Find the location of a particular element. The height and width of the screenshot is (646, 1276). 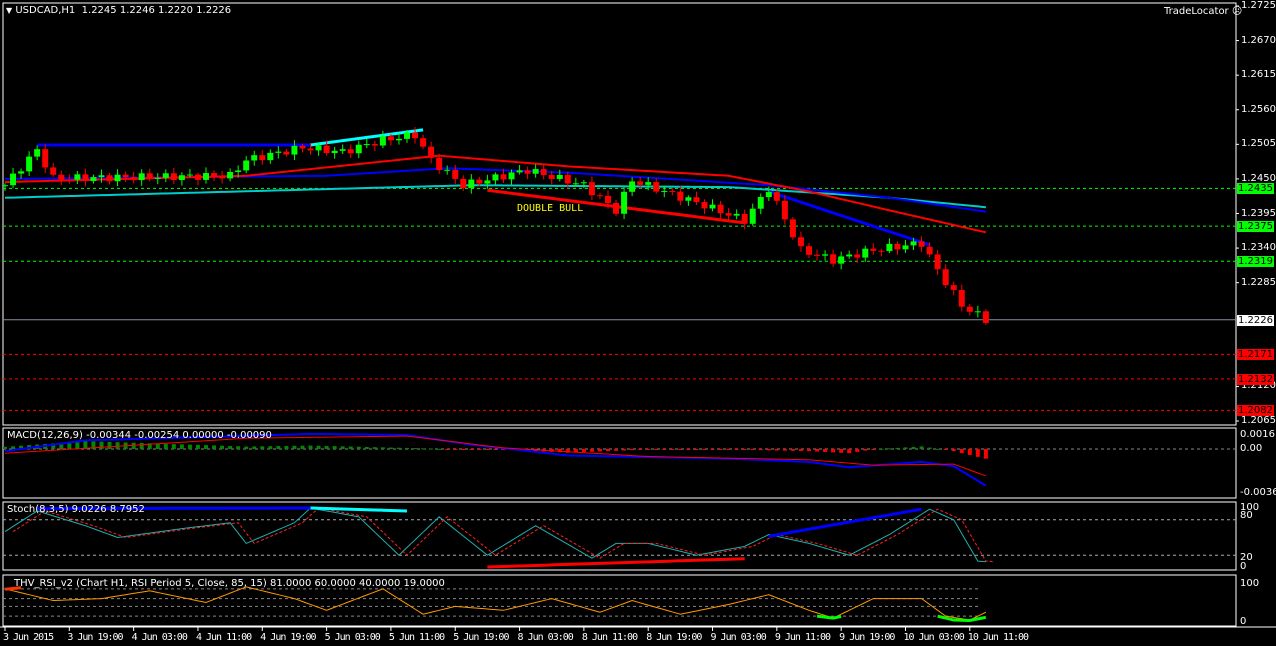

macd-main-line is located at coordinates (495, 459).